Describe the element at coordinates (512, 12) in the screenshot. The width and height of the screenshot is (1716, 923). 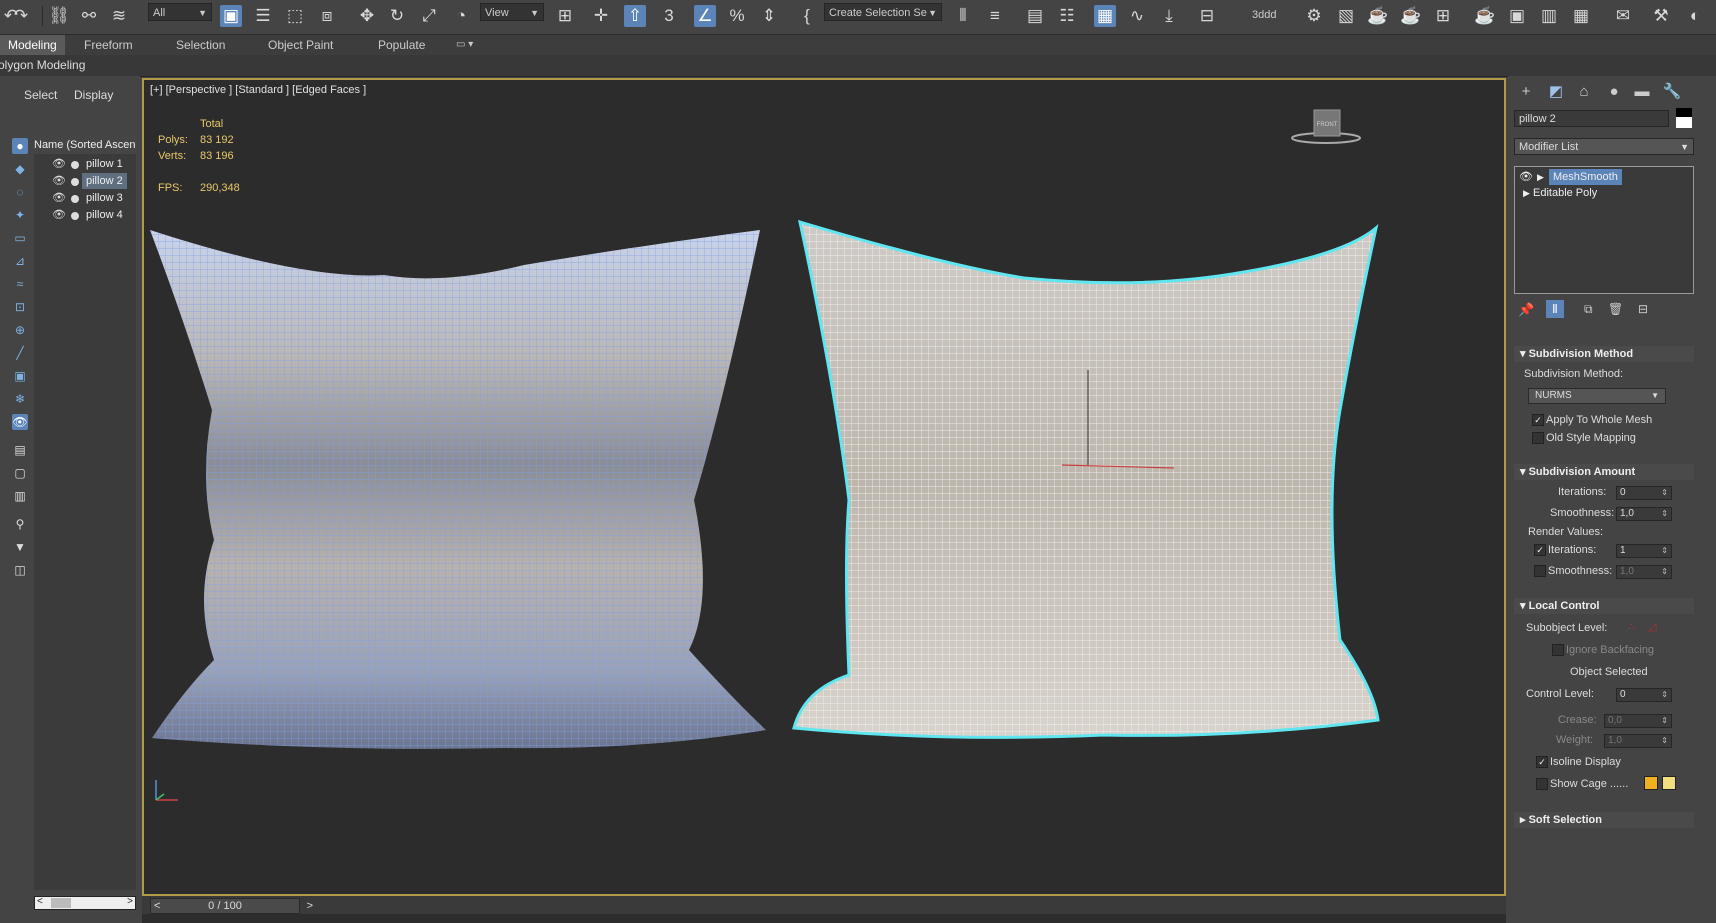
I see `ref-coord-dropdown: View ▼` at that location.